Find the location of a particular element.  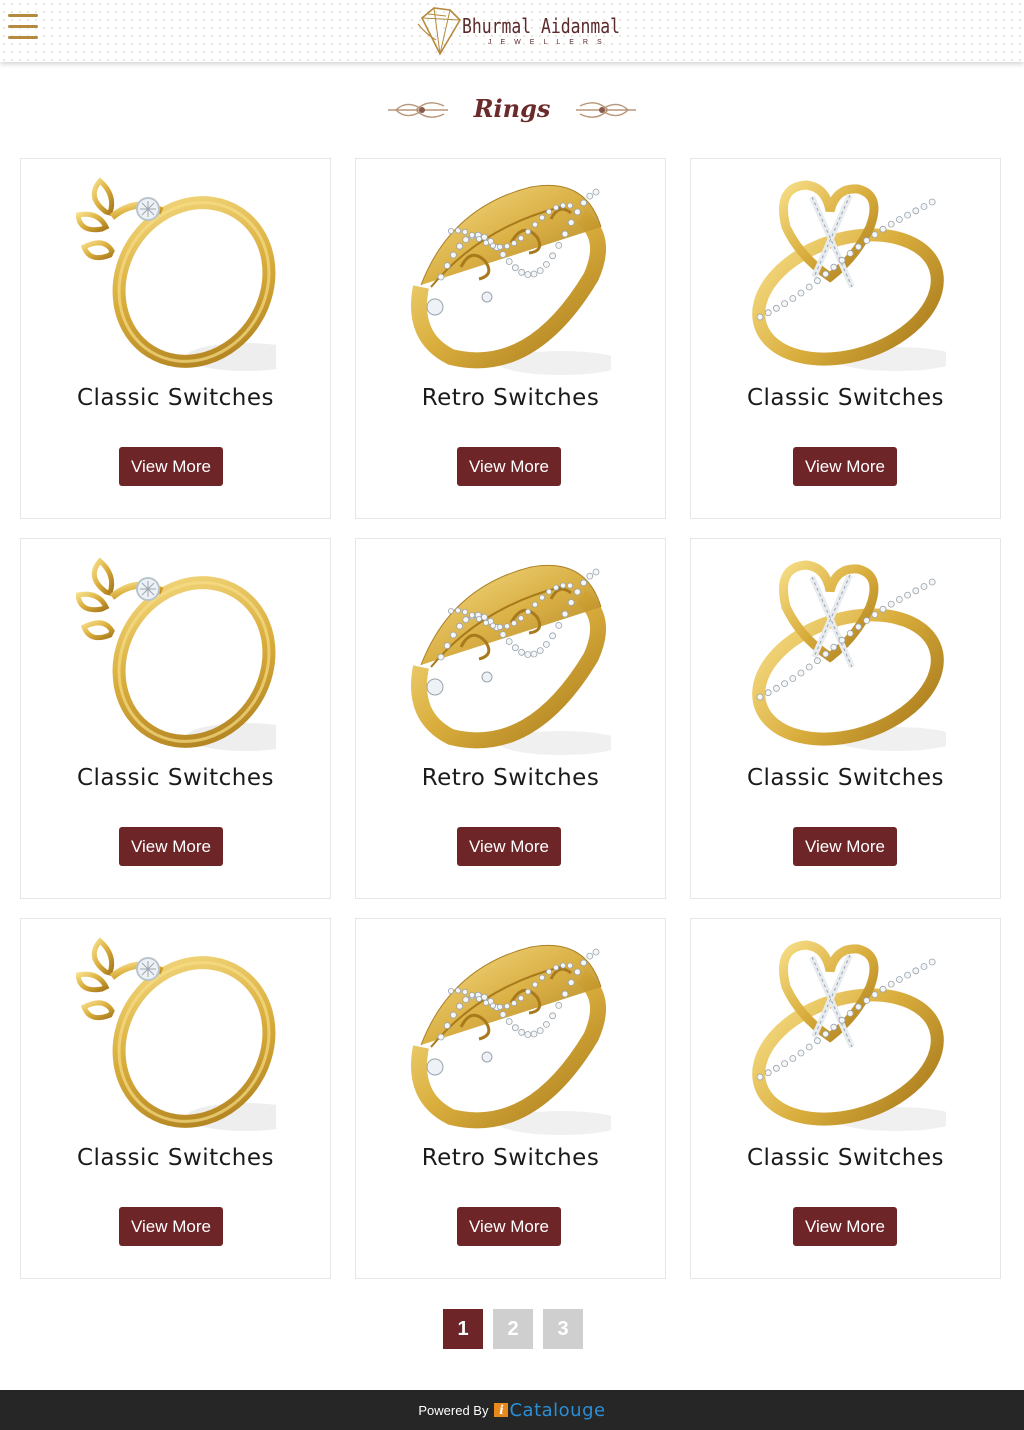

page-2-button: 2 is located at coordinates (513, 1329).